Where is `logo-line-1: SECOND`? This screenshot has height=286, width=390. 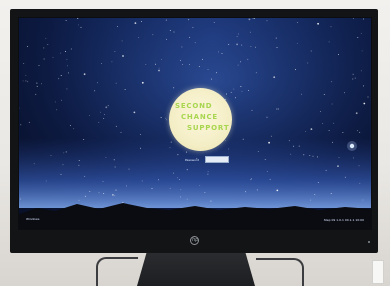 logo-line-1: SECOND is located at coordinates (194, 106).